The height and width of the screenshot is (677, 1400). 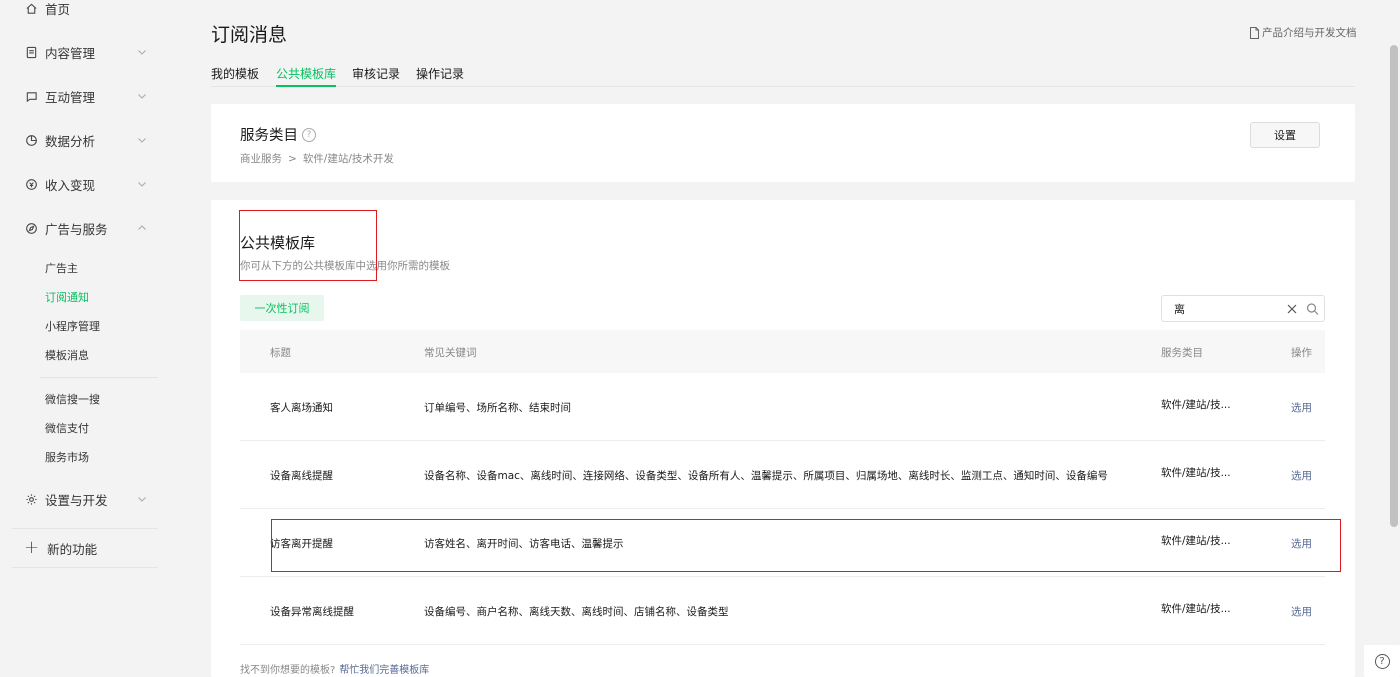 I want to click on highlight-box-library-title, so click(x=308, y=245).